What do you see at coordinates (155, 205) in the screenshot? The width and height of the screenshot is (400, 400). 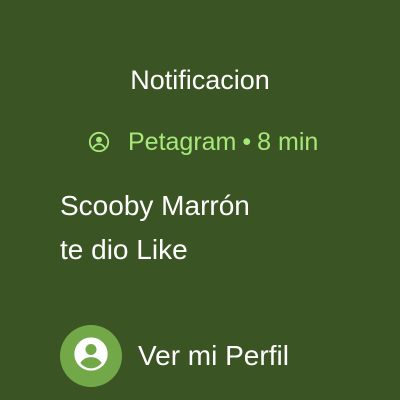 I see `message-line-1: Scooby Marrón` at bounding box center [155, 205].